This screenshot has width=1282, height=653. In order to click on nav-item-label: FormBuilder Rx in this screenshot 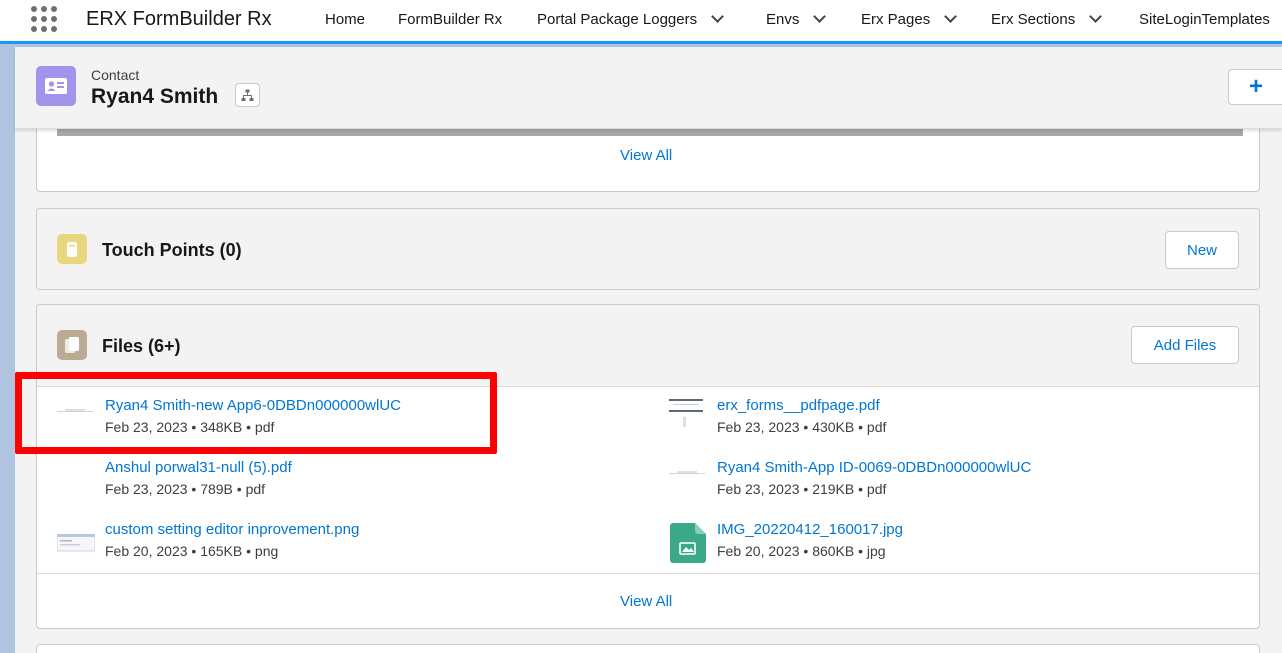, I will do `click(450, 19)`.